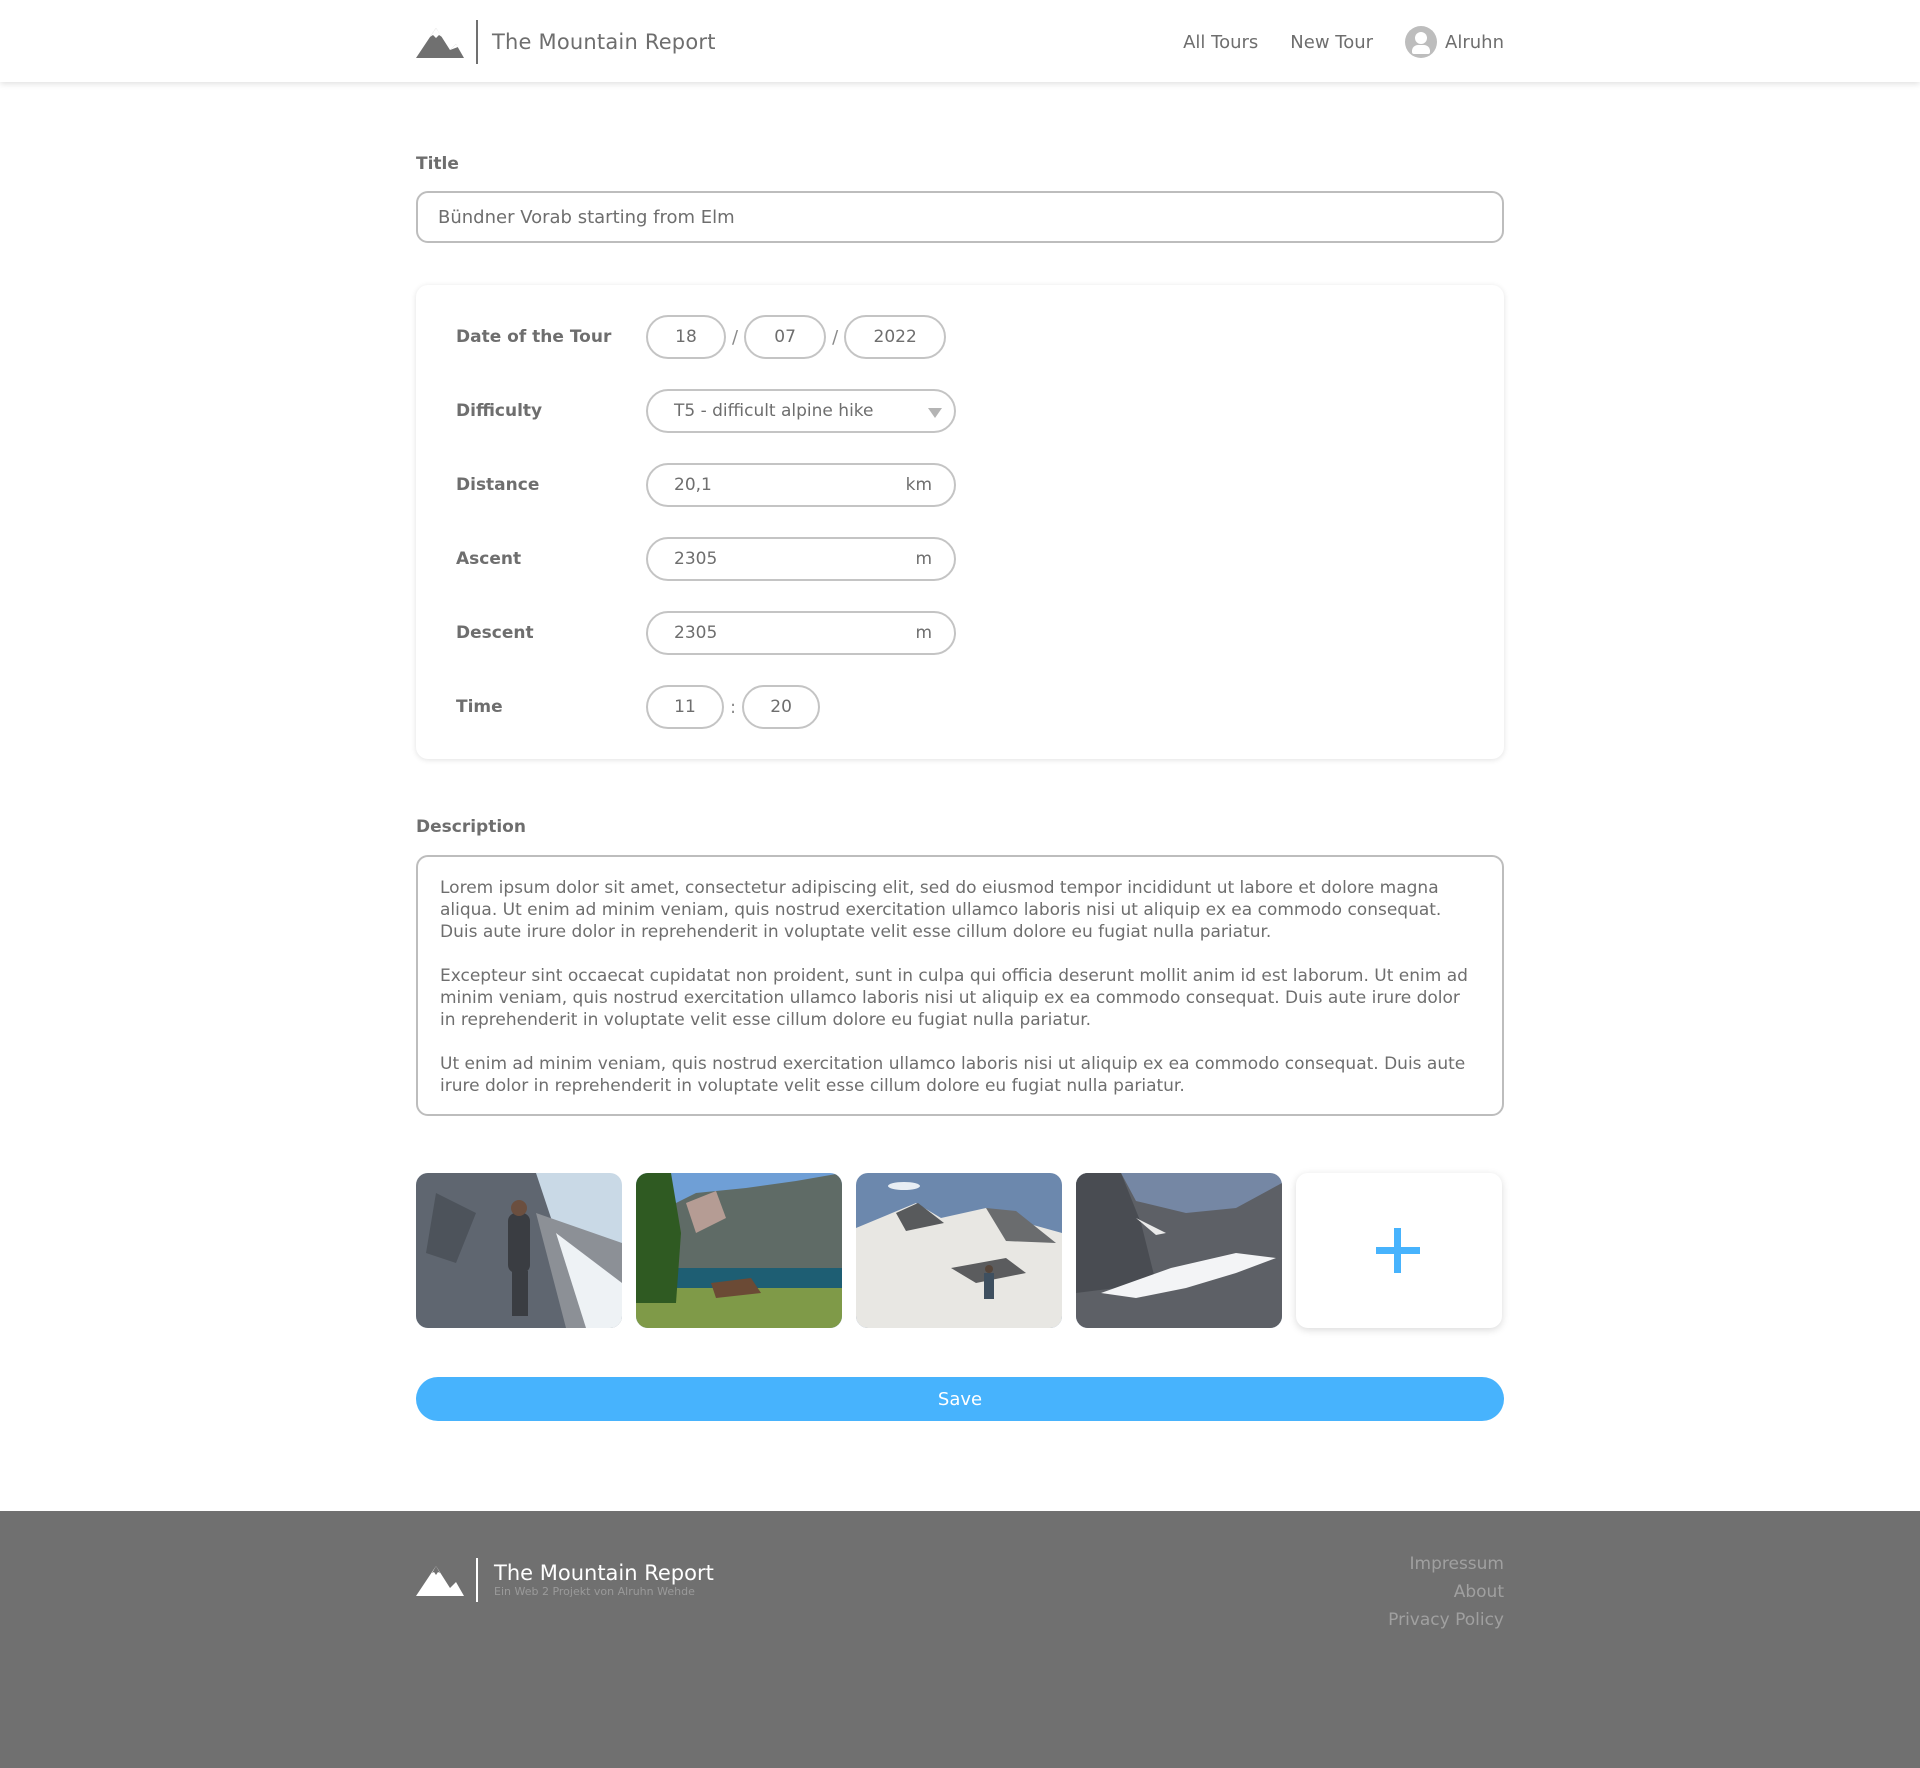 The height and width of the screenshot is (1768, 1920). Describe the element at coordinates (960, 1399) in the screenshot. I see `save-button: Save` at that location.